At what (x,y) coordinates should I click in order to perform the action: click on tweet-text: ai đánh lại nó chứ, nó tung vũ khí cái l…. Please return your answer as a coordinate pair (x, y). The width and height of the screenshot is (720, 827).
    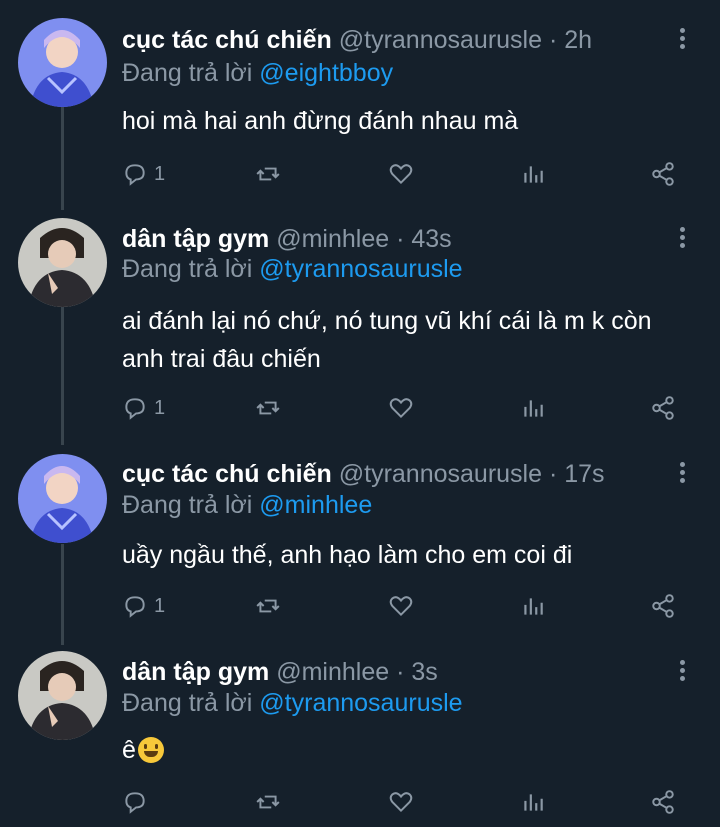
    Looking at the image, I should click on (387, 340).